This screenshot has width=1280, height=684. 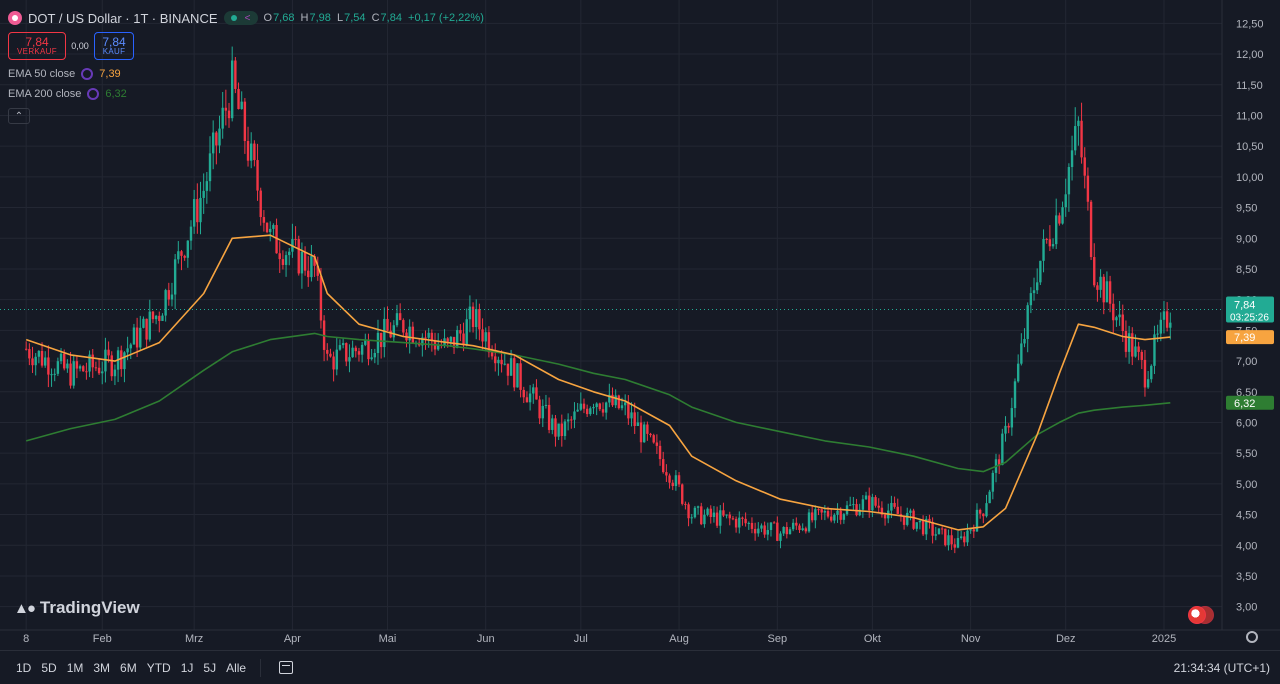 I want to click on price-tick-label: 9,50, so click(x=1246, y=209).